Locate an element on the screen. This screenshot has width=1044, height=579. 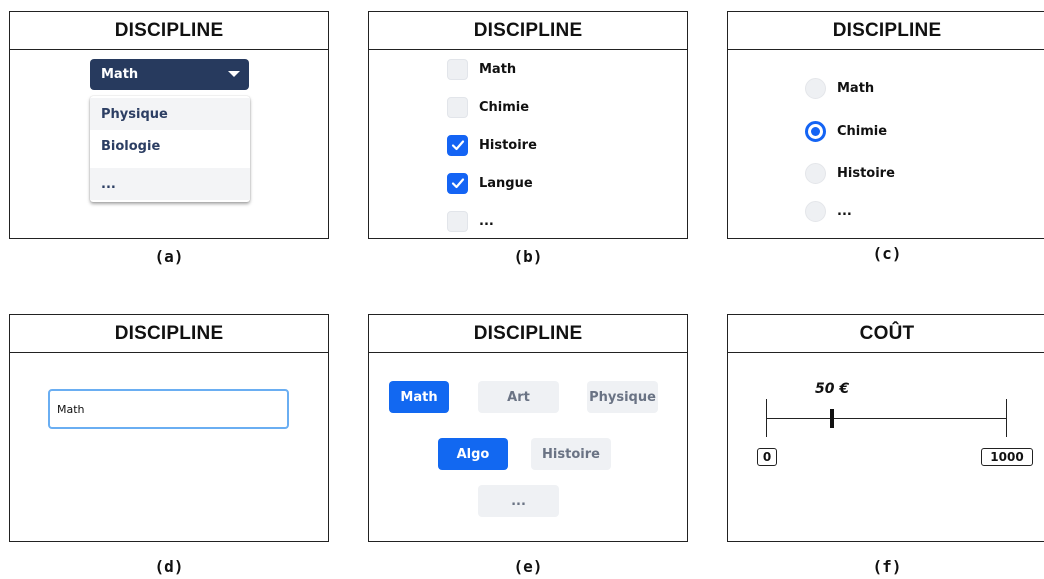
chip: Art is located at coordinates (518, 397).